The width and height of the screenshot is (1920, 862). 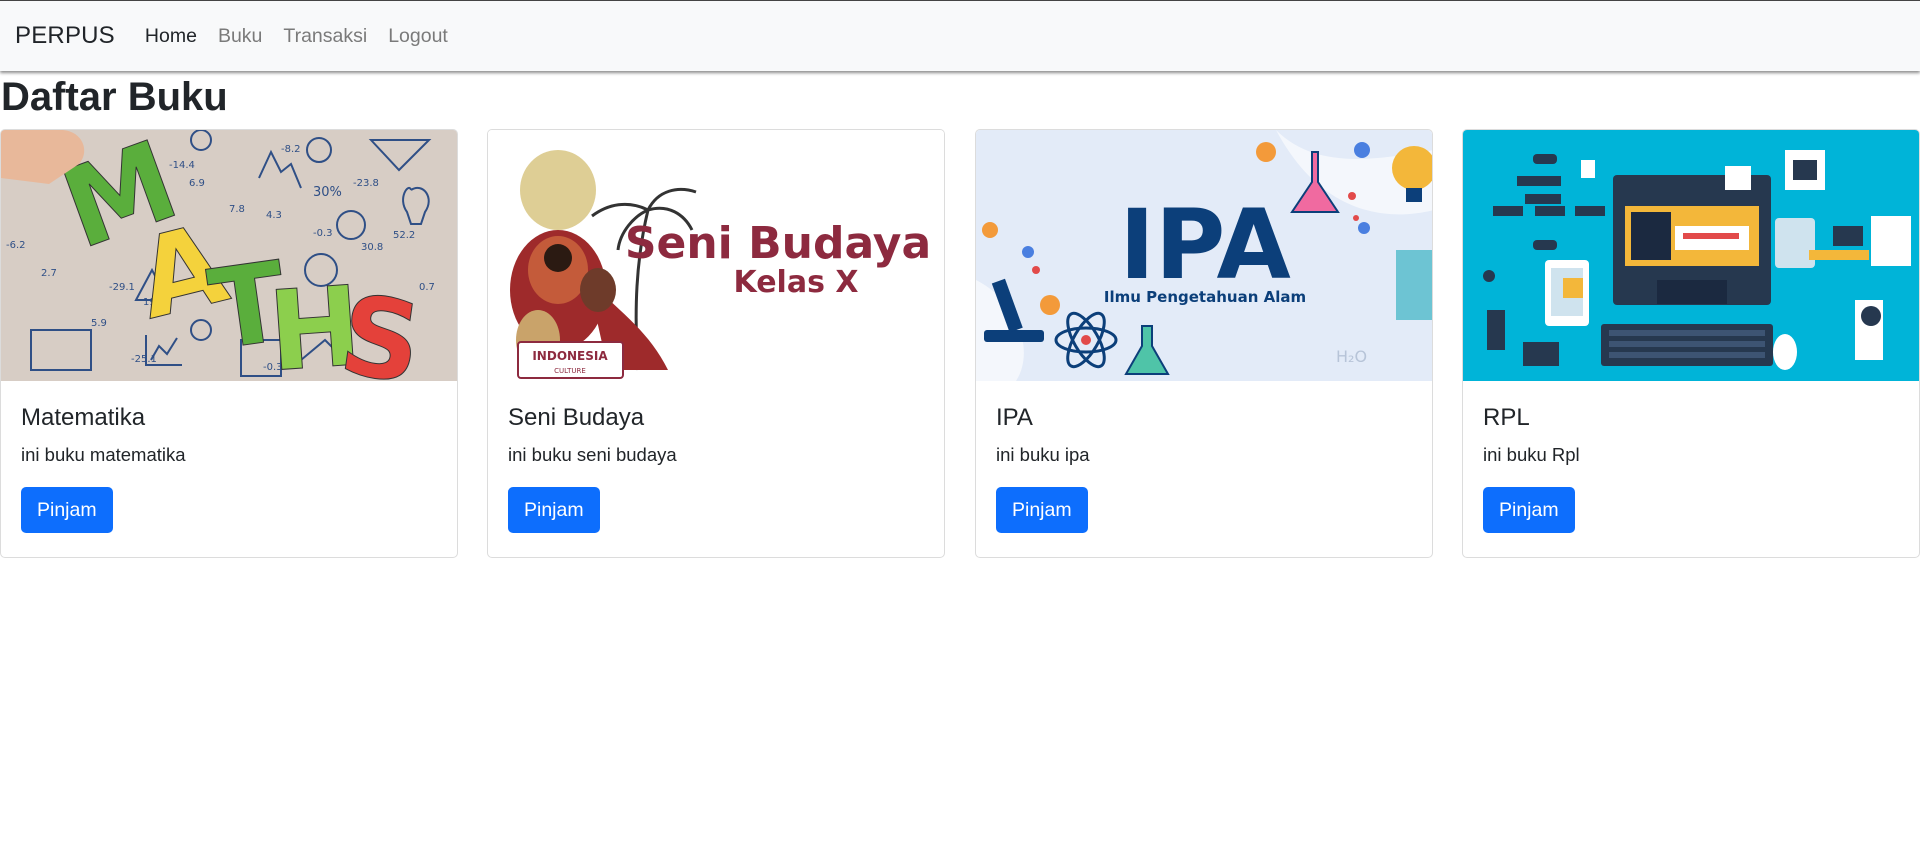 What do you see at coordinates (323, 233) in the screenshot?
I see `svg-text: -0.3` at bounding box center [323, 233].